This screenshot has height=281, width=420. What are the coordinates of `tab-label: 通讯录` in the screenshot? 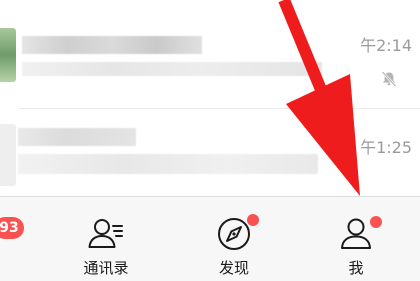 It's located at (106, 268).